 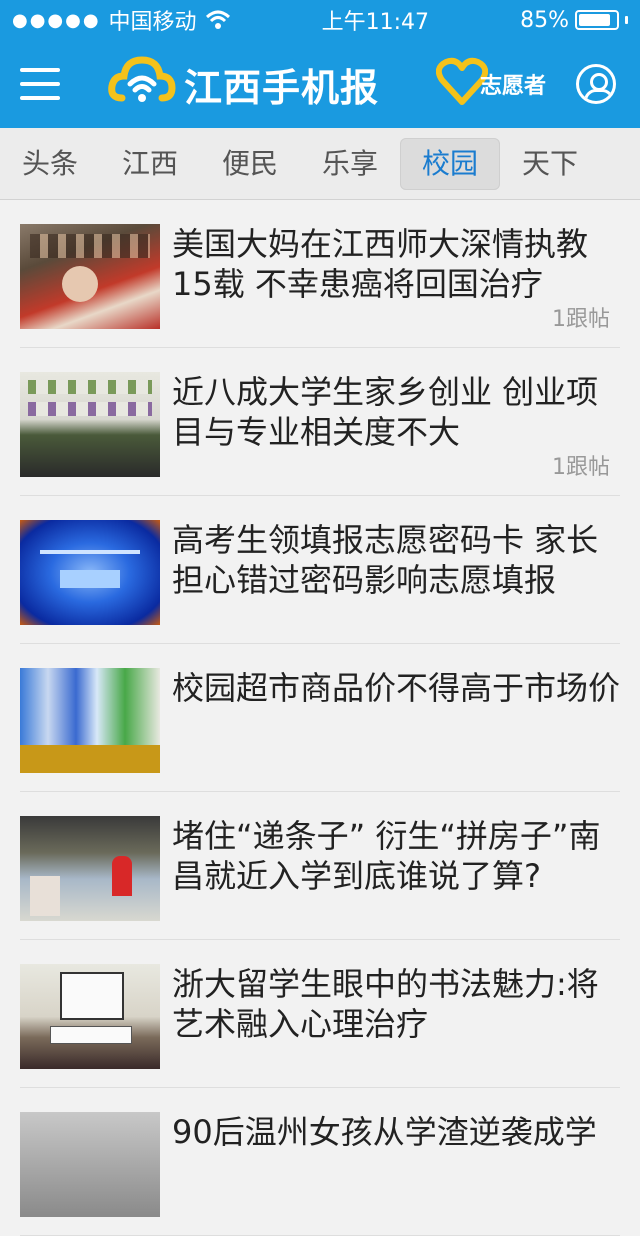 What do you see at coordinates (320, 422) in the screenshot?
I see `list-item: 近八成大学生家乡创业 创业项目与专业相关度不大 1跟帖` at bounding box center [320, 422].